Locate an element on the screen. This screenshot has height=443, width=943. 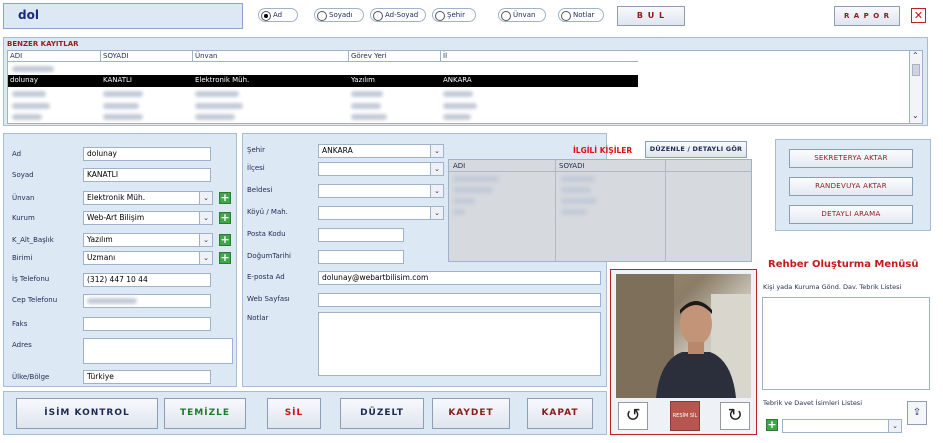
label-koyu-mah: Köyü / Mah. is located at coordinates (267, 212).